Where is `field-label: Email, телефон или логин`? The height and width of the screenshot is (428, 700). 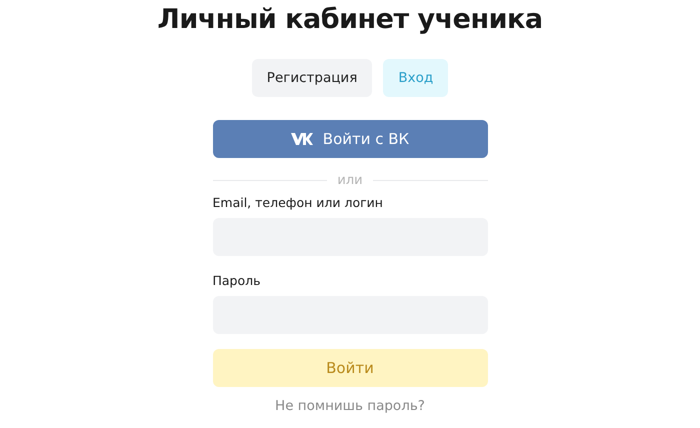
field-label: Email, телефон или логин is located at coordinates (298, 203).